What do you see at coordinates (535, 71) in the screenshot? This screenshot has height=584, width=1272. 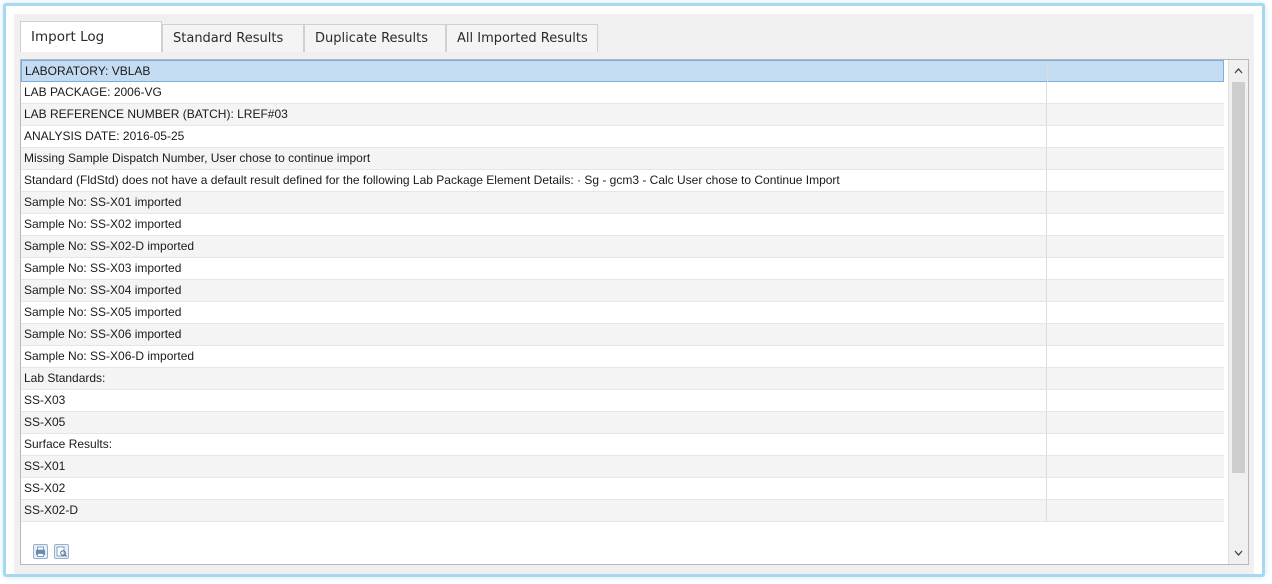 I see `log-message-cell: LABORATORY: VBLAB` at bounding box center [535, 71].